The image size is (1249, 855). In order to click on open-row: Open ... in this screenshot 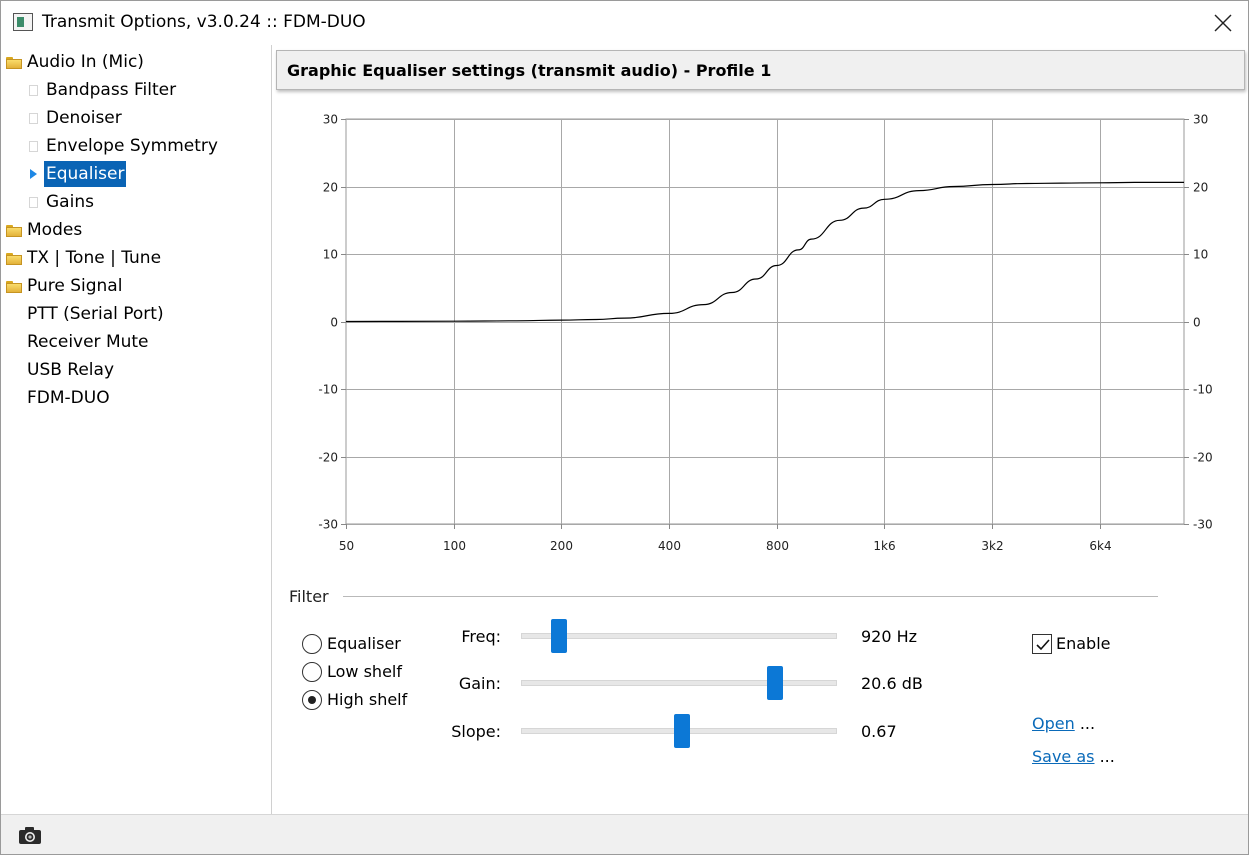, I will do `click(1063, 723)`.